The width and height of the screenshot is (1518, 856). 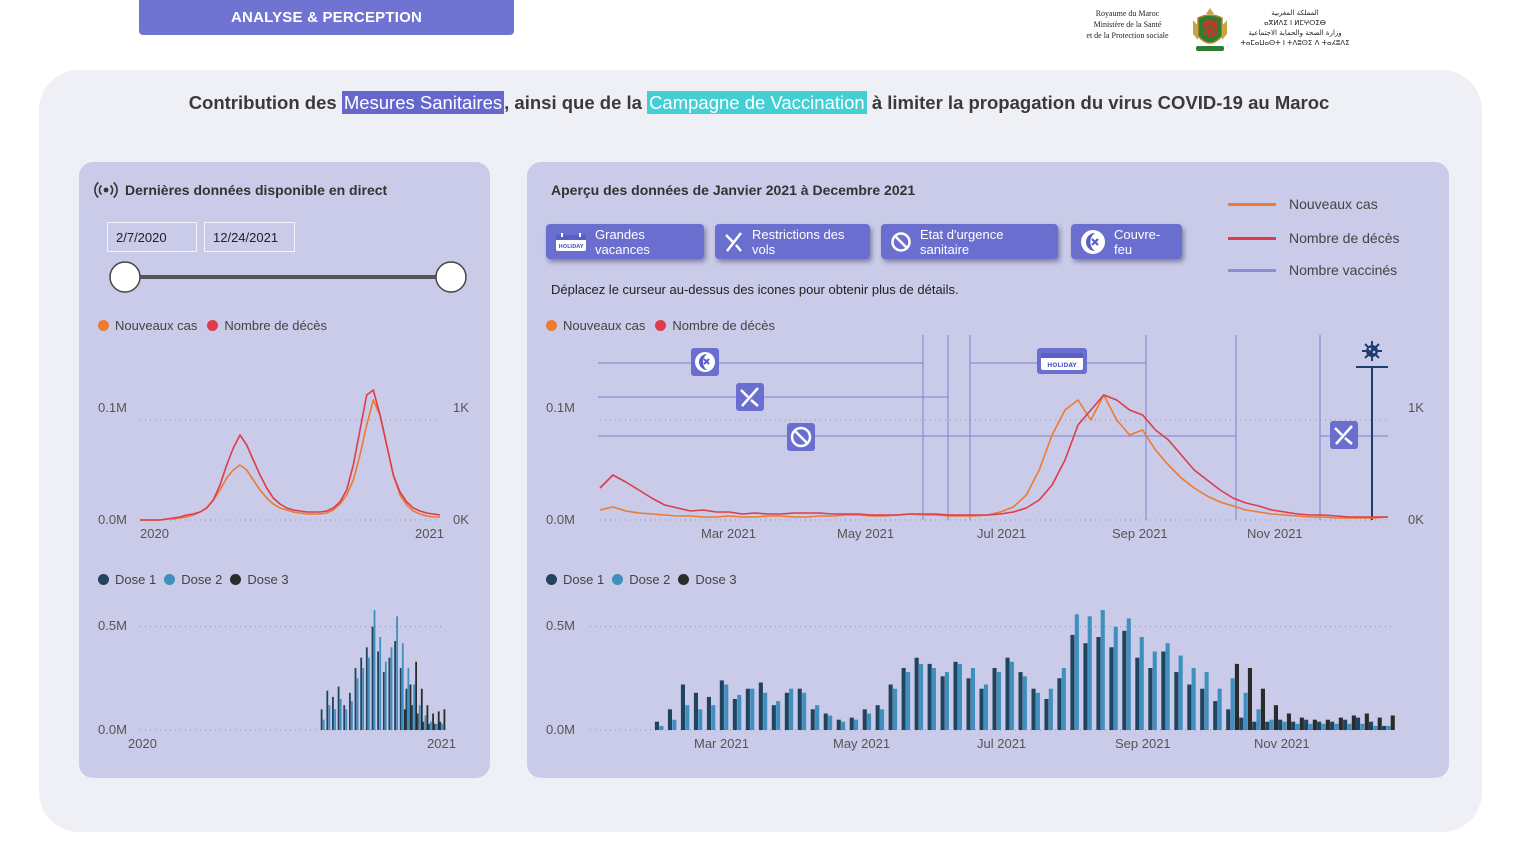 I want to click on x-tick: May 2021, so click(x=862, y=743).